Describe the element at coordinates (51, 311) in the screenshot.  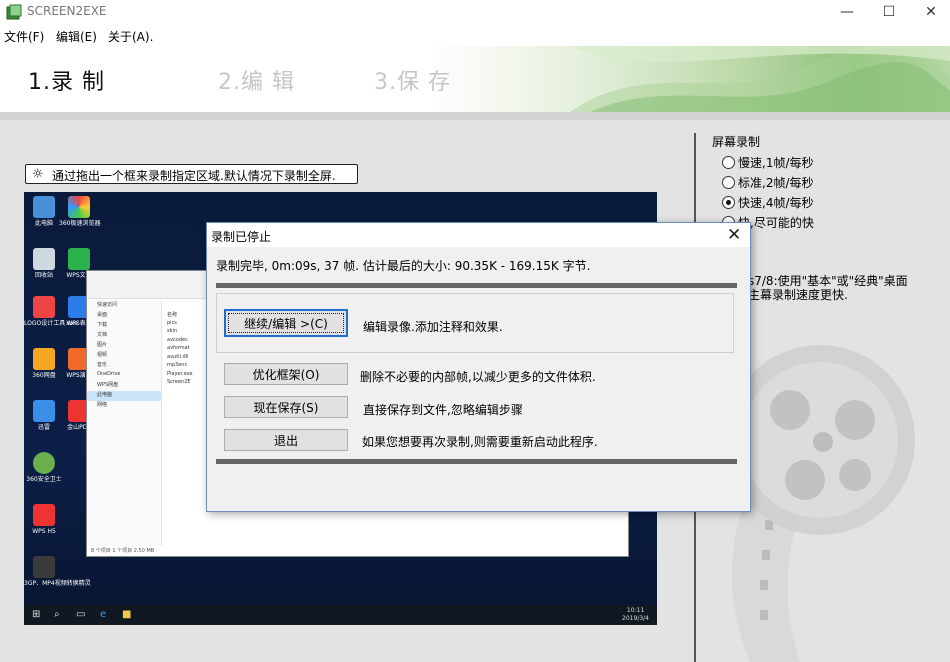
I see `desktop-icon: LOGO设计工具.exe` at that location.